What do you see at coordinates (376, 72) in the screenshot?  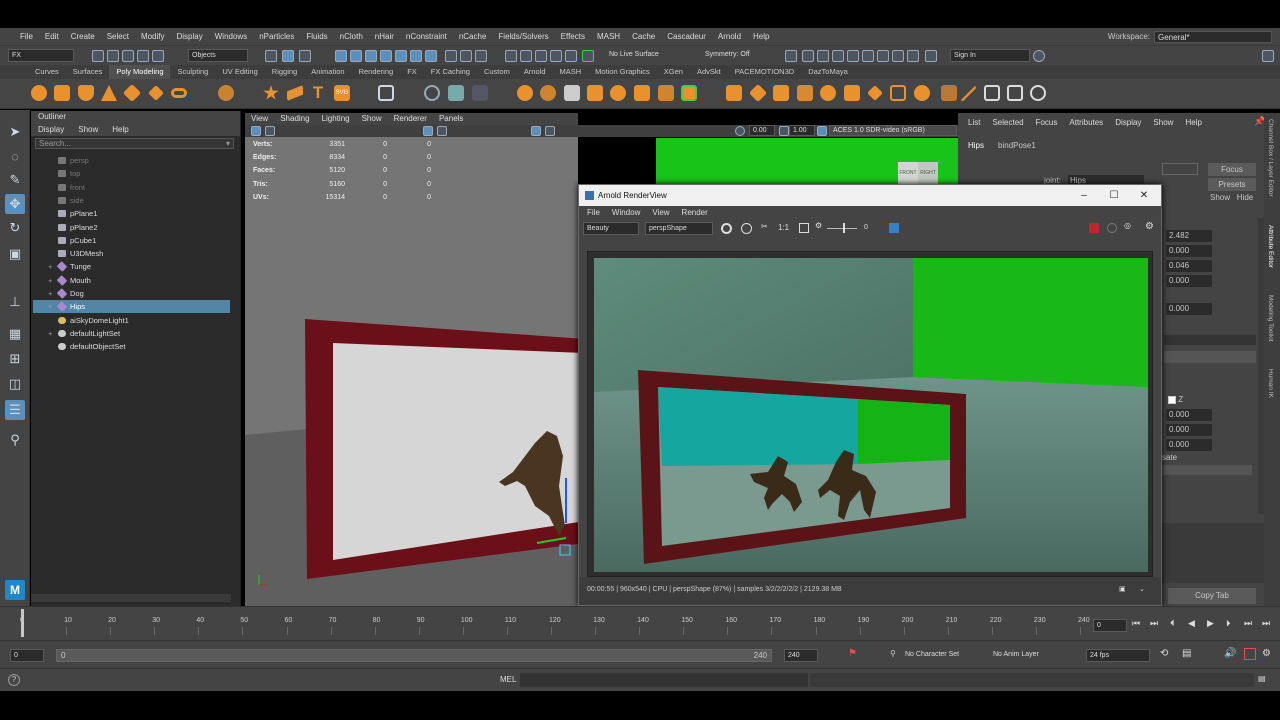 I see `shelf-tab-rendering: Rendering` at bounding box center [376, 72].